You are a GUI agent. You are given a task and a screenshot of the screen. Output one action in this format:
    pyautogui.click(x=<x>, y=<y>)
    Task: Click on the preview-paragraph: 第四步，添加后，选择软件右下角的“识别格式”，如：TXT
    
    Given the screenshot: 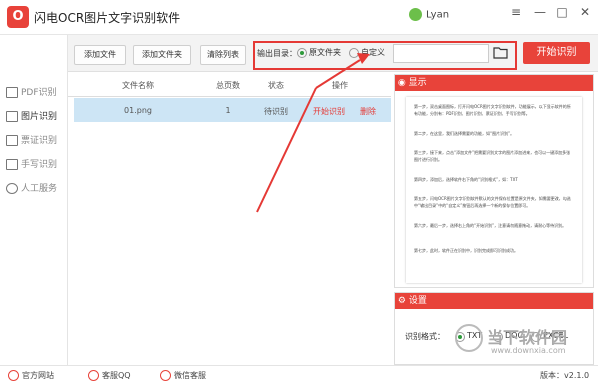 What is the action you would take?
    pyautogui.click(x=466, y=179)
    